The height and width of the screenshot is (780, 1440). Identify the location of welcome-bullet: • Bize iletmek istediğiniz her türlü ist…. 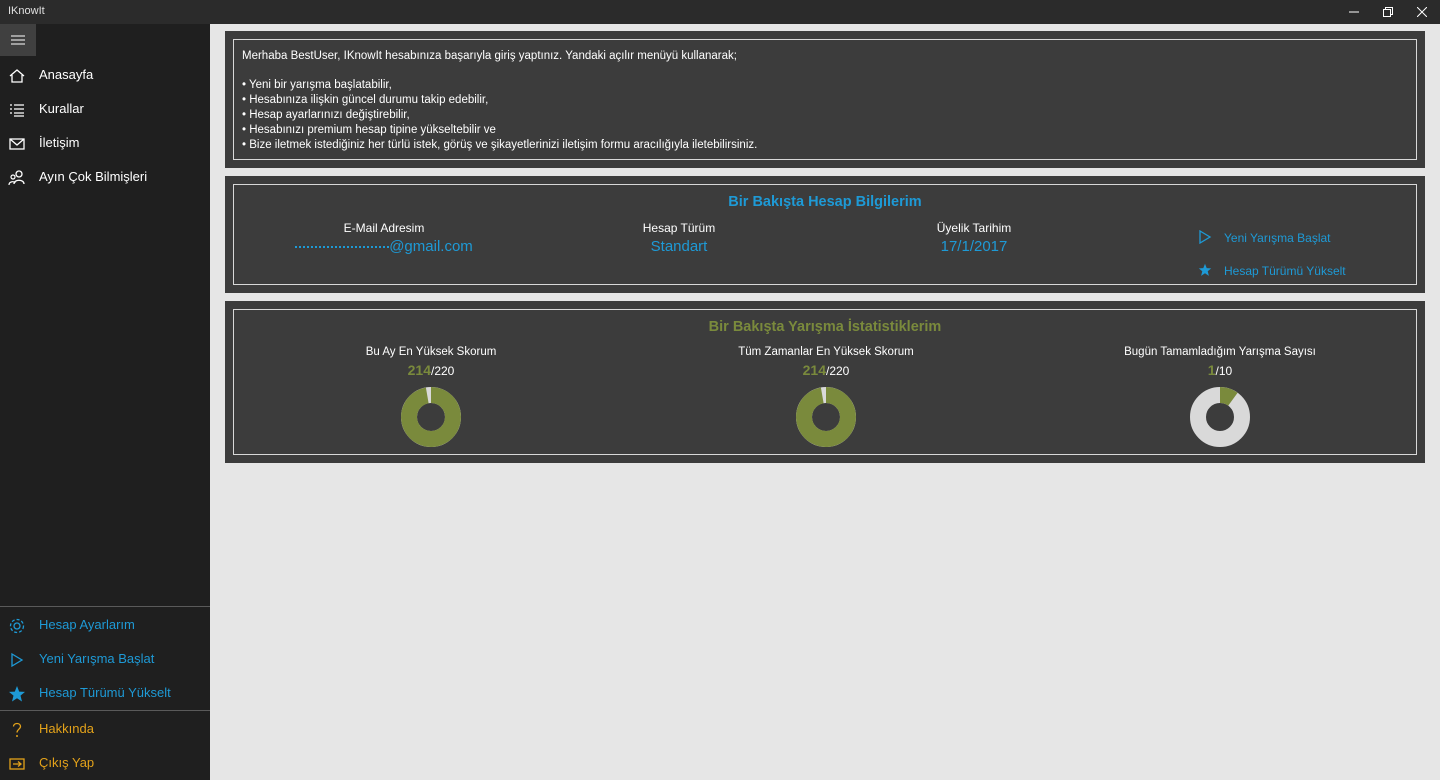
(500, 145).